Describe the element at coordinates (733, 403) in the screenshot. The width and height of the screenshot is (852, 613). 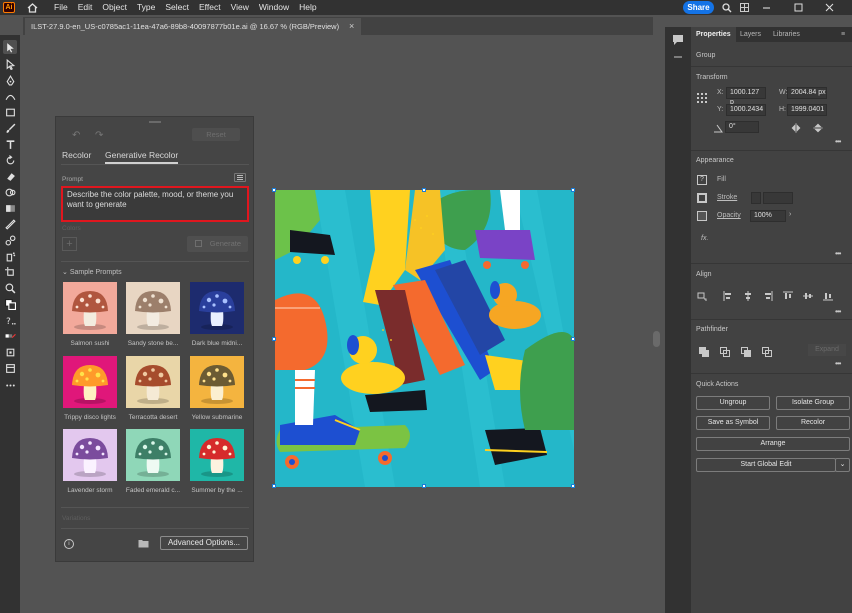
I see `ungroup-button: Ungroup` at that location.